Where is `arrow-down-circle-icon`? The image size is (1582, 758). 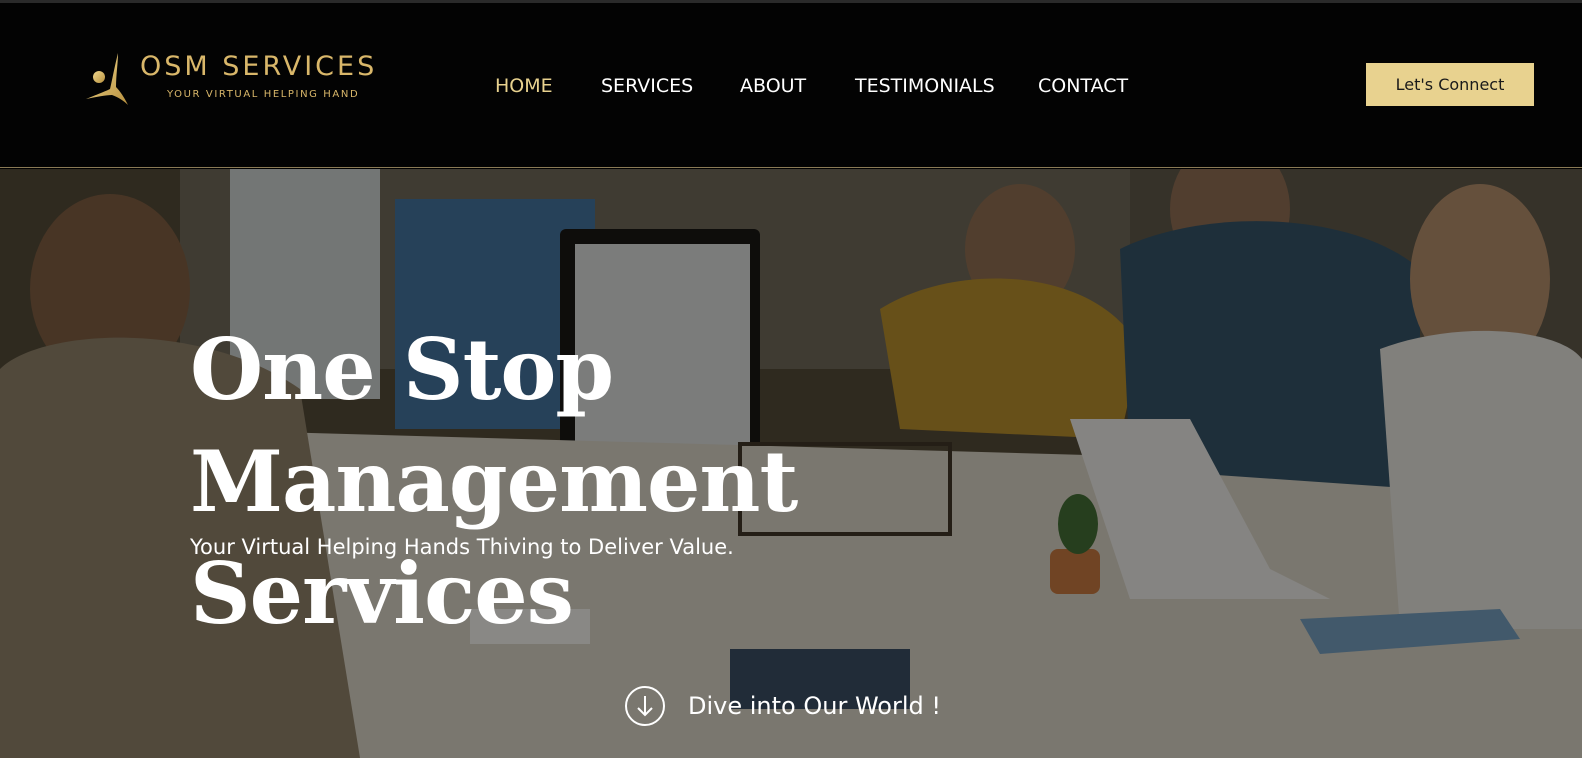
arrow-down-circle-icon is located at coordinates (645, 706).